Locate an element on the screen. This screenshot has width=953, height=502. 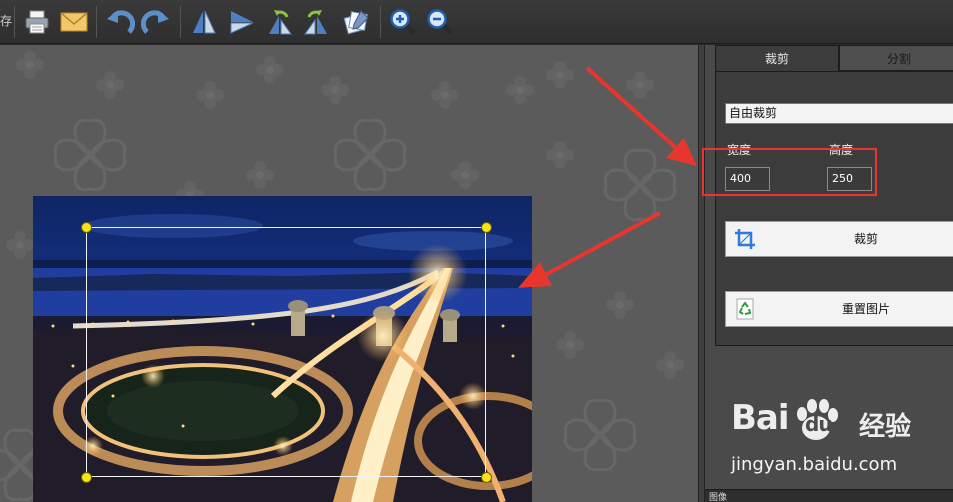
crop-handle-top-right is located at coordinates (486, 227).